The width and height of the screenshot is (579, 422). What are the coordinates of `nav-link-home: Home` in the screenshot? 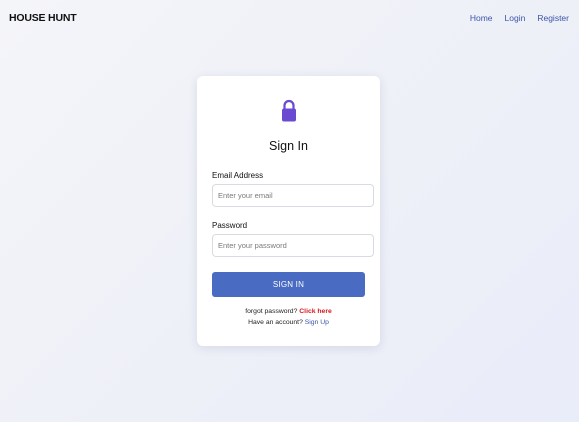 It's located at (481, 18).